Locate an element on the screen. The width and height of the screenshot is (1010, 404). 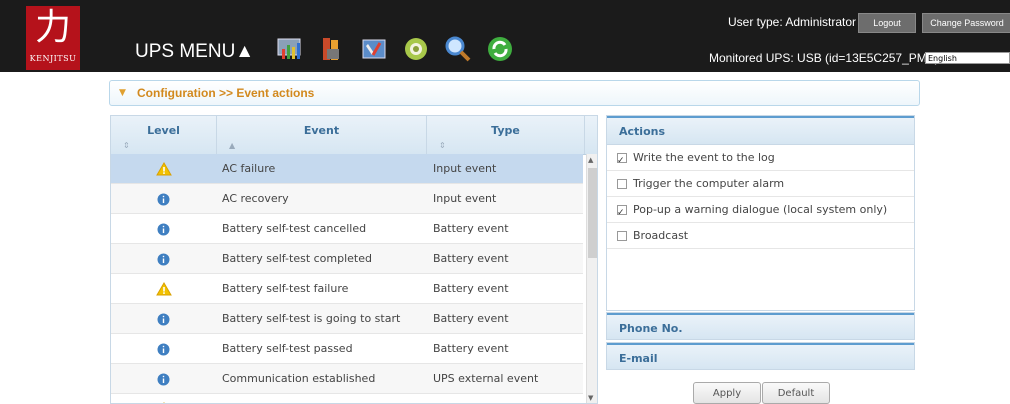
table-row: AC failure Input event is located at coordinates (347, 169).